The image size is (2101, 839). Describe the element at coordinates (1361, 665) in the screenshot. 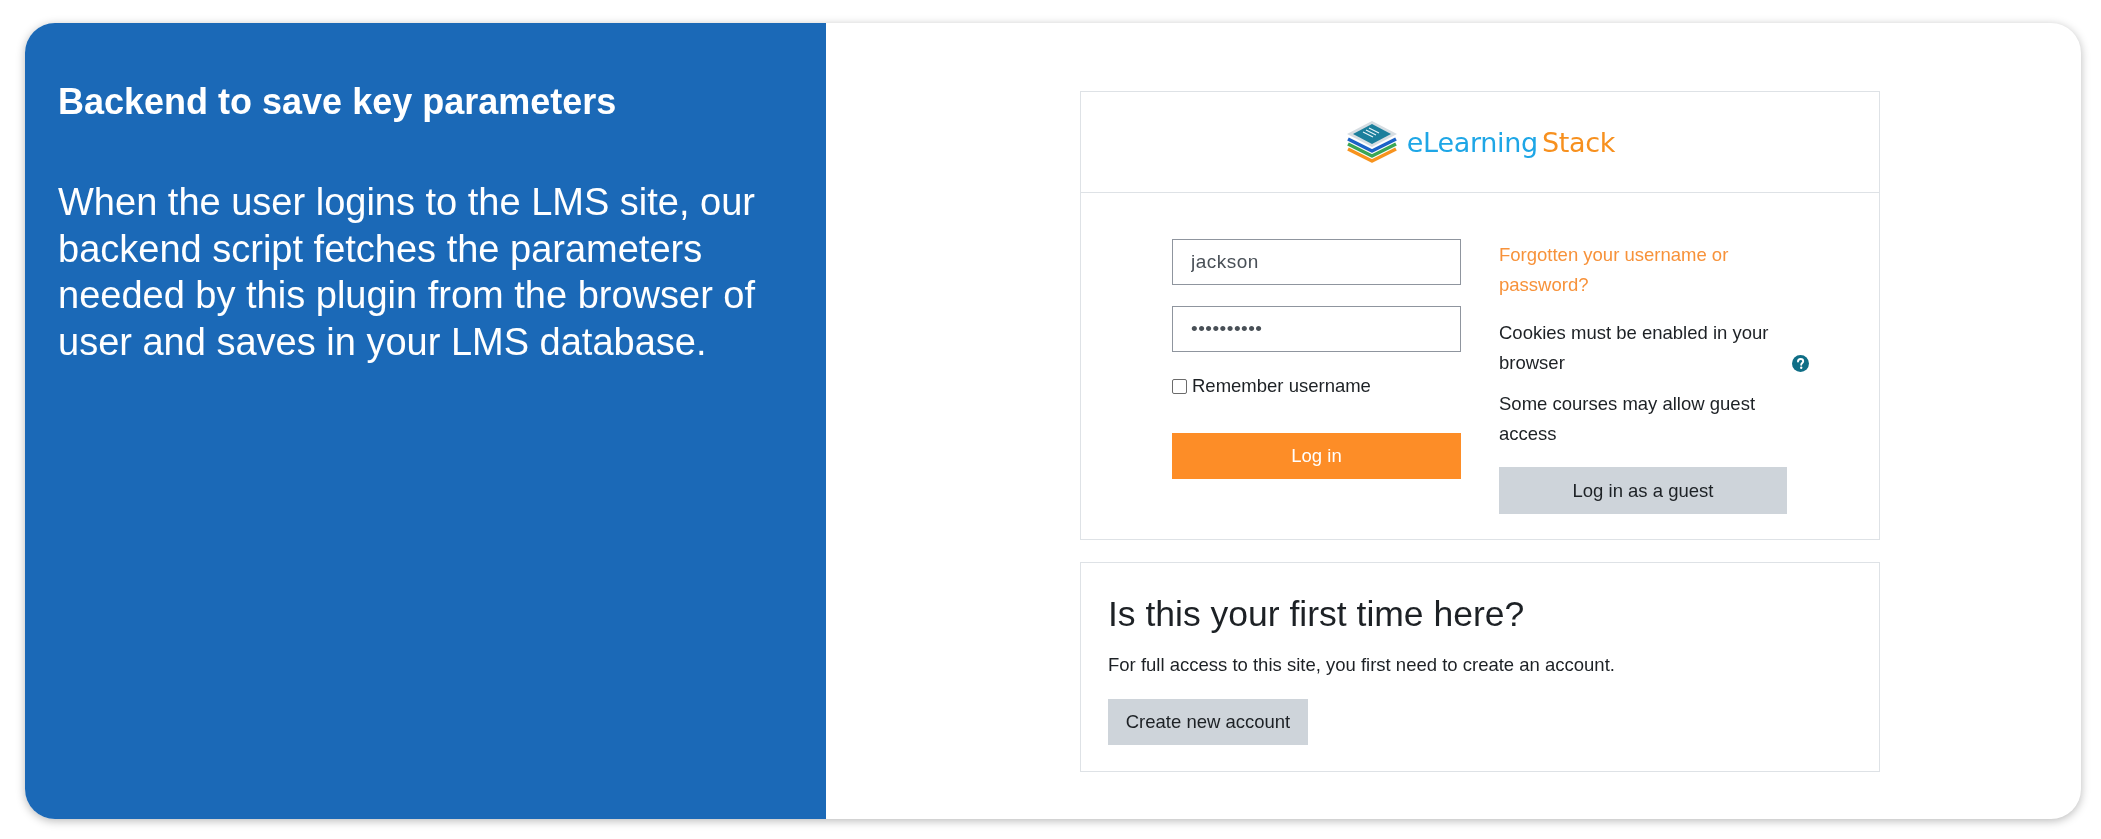

I see `signup-text: For full access to this site, you first need to create an account.` at that location.